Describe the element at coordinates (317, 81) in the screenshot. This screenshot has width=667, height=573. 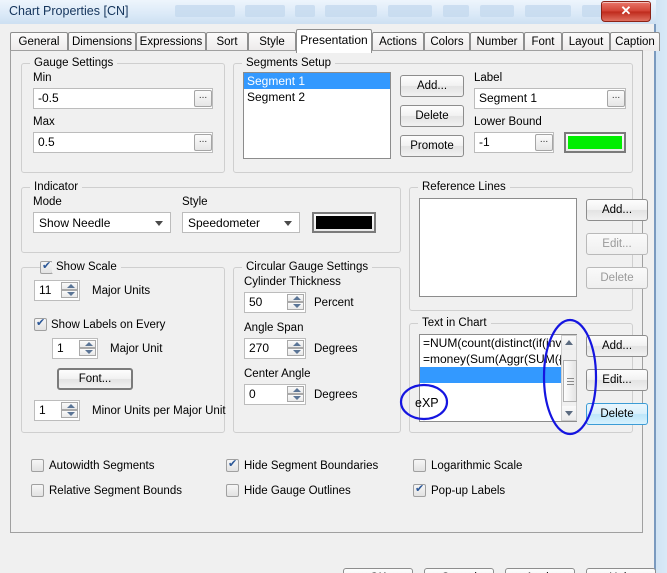
I see `list-item: Segment 1` at that location.